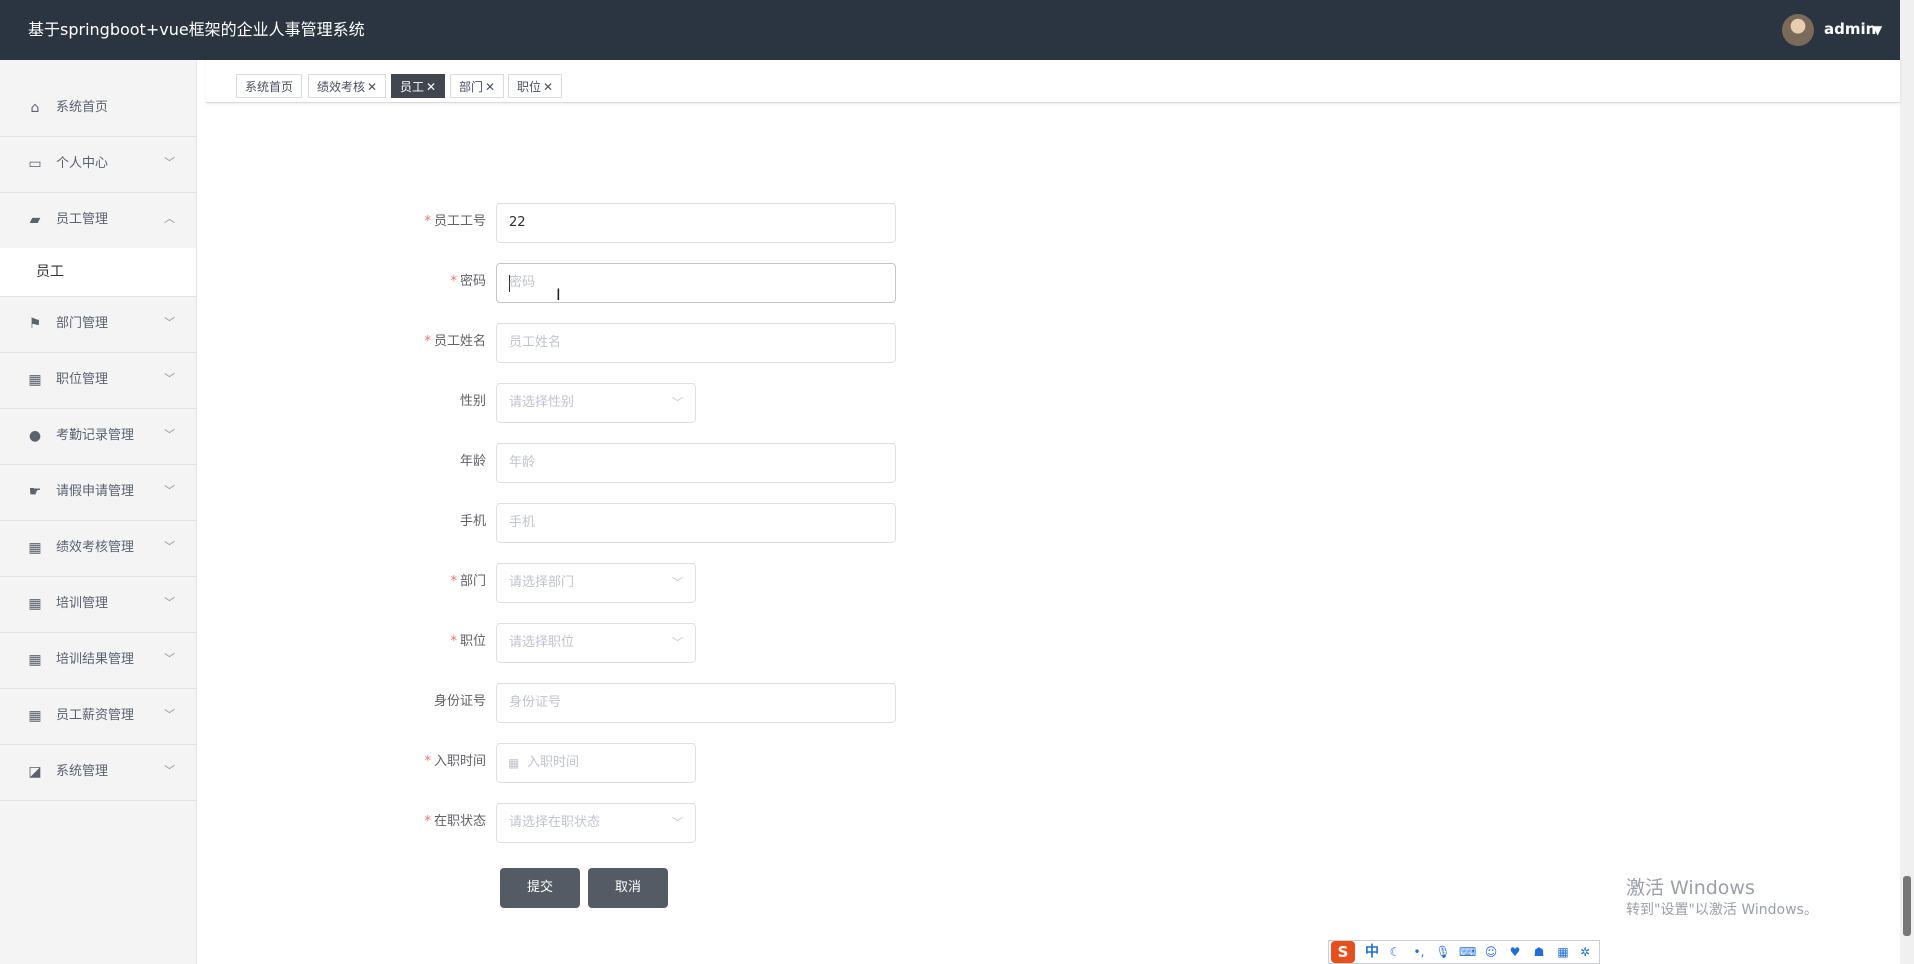  What do you see at coordinates (596, 763) in the screenshot?
I see `hire-date-picker: ▦ 入职时间` at bounding box center [596, 763].